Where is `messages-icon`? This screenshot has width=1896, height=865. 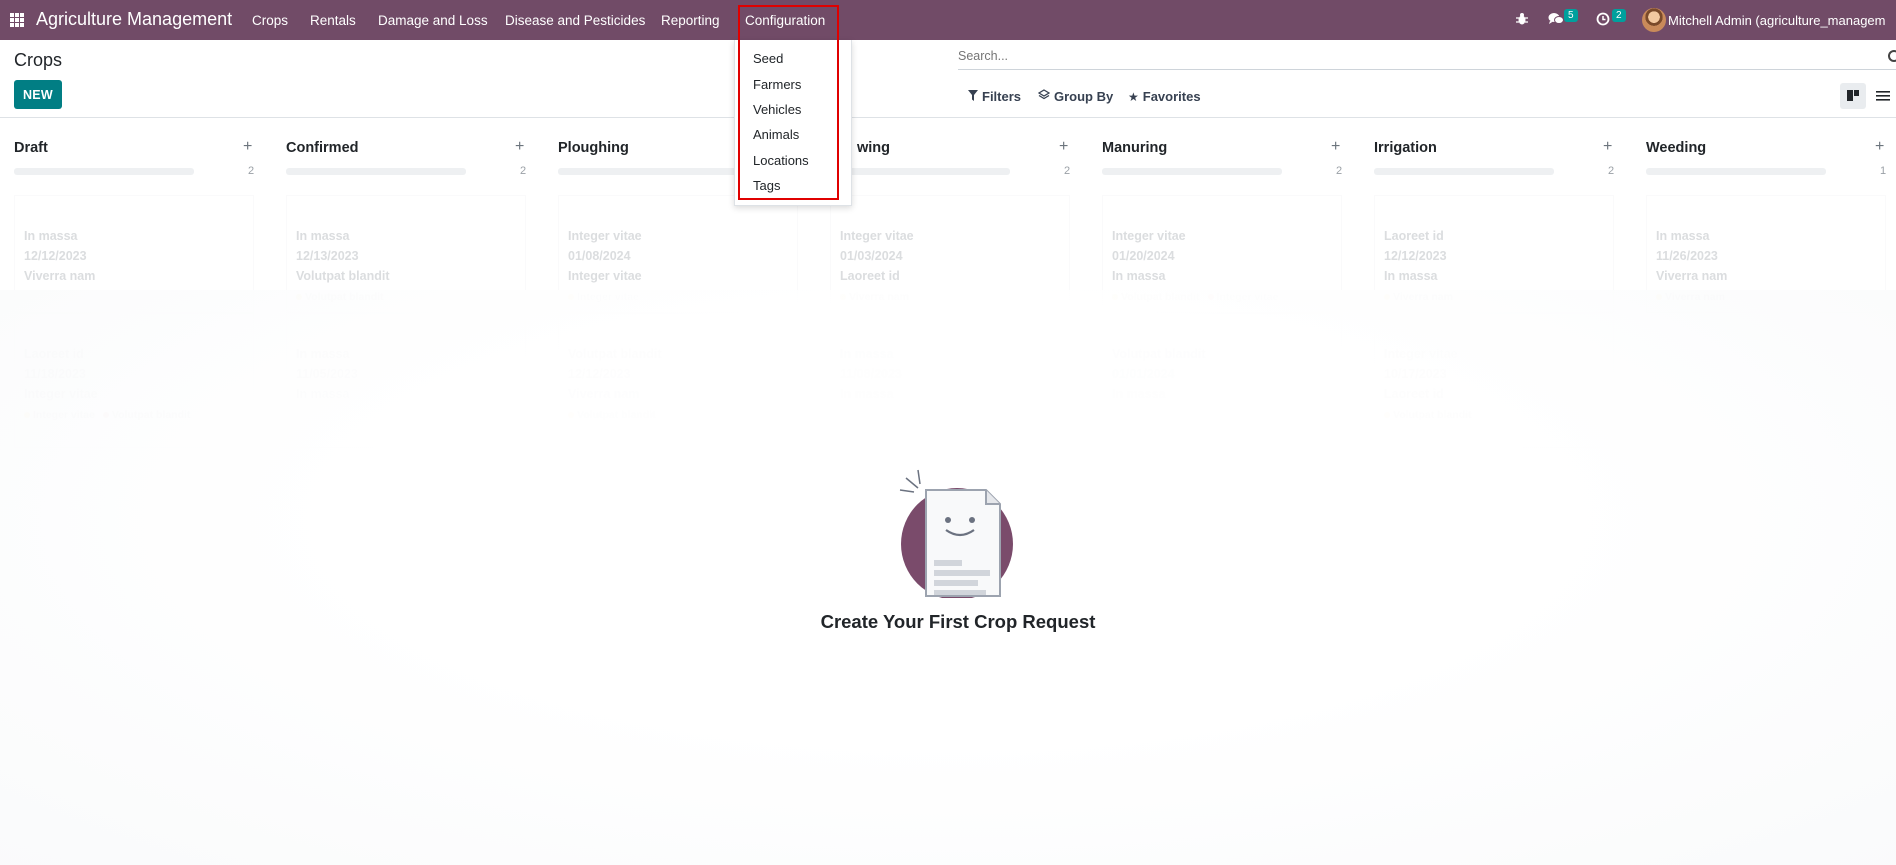
messages-icon is located at coordinates (1556, 20).